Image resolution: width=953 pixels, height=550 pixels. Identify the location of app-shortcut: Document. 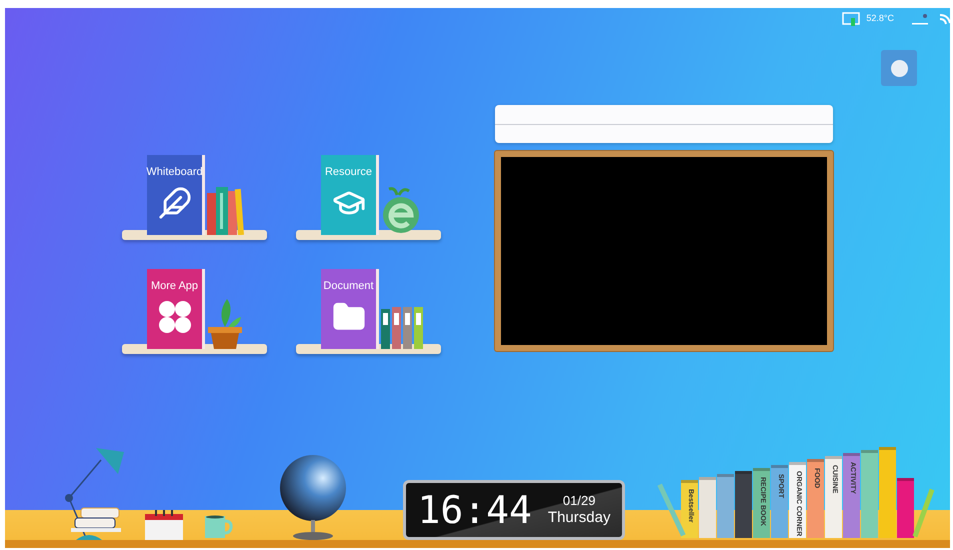
(368, 309).